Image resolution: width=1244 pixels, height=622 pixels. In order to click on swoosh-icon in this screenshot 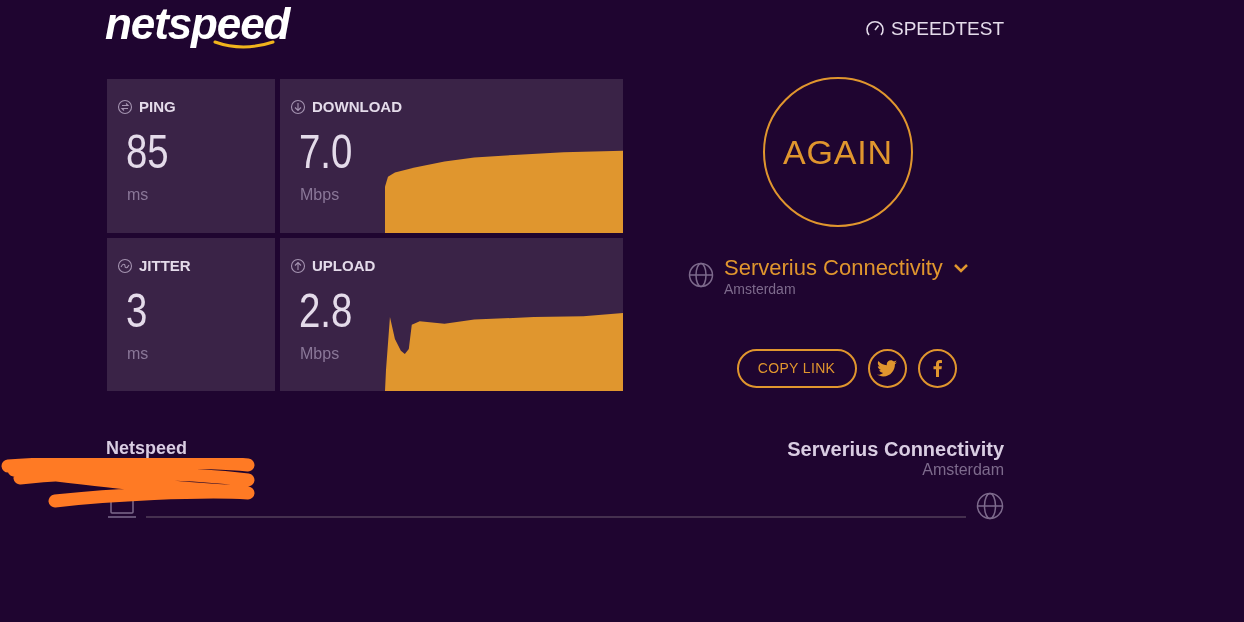, I will do `click(244, 45)`.